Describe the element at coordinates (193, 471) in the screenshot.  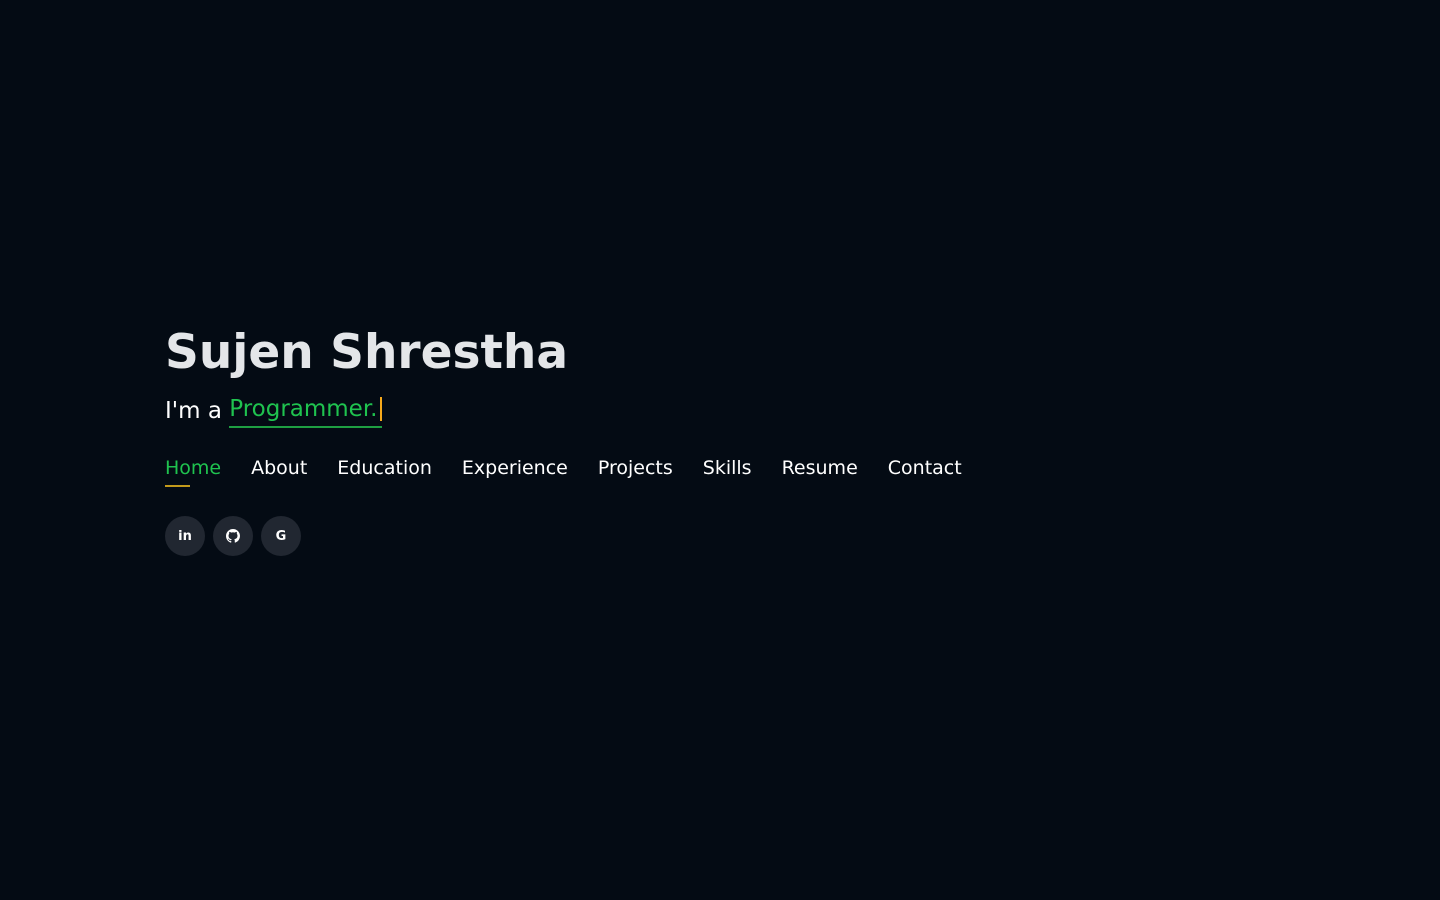
I see `nav-item-home: Home` at that location.